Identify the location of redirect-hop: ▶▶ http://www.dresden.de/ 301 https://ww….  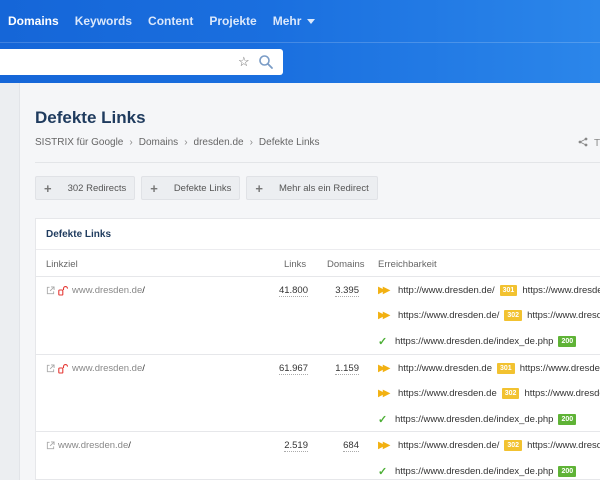
(489, 290).